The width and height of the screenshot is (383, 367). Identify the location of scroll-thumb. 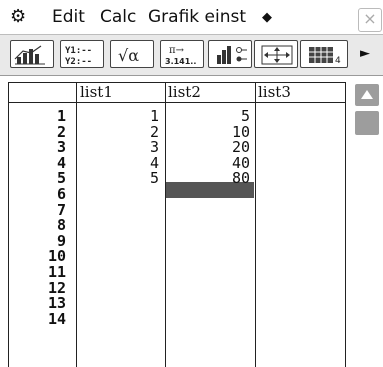
(367, 123).